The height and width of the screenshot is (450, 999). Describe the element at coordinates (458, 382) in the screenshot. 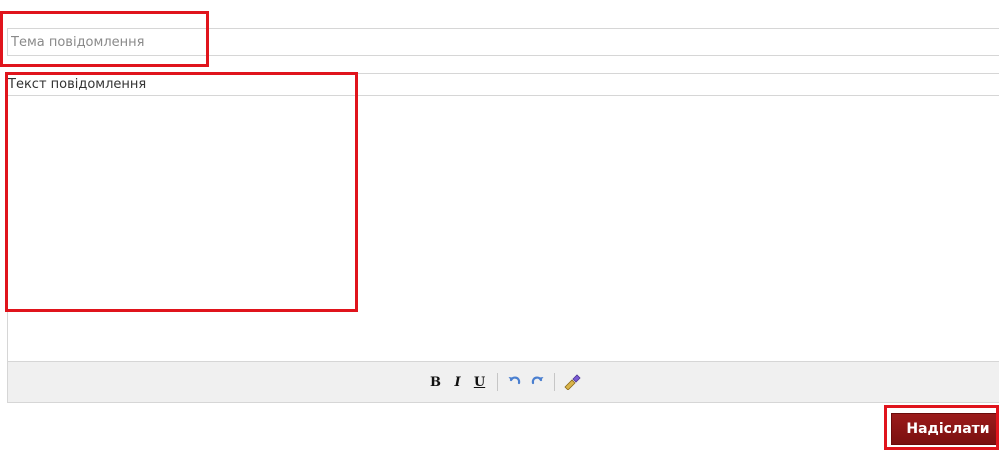

I see `italic-button: I` at that location.